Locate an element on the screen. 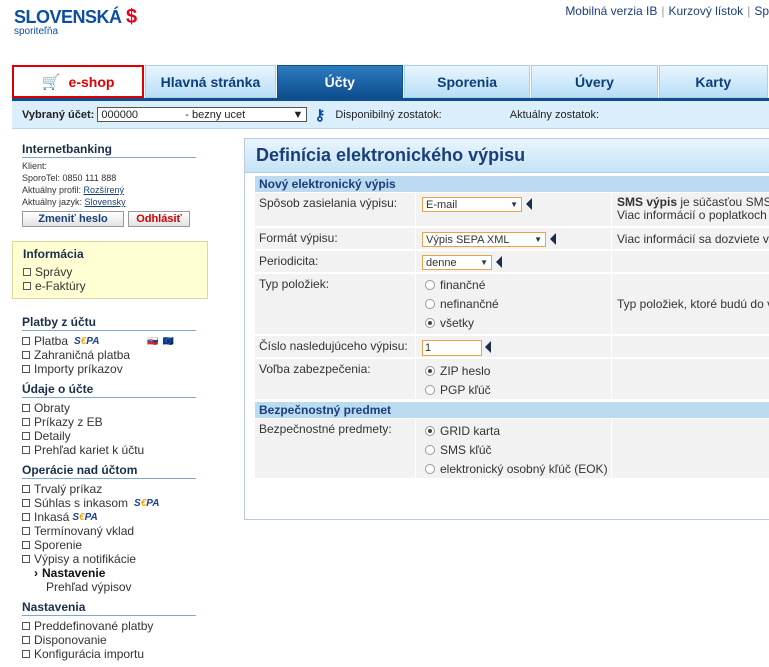  sidebar-item-payment: Platba S€PA 🇸🇰 🇪🇺 is located at coordinates (116, 341).